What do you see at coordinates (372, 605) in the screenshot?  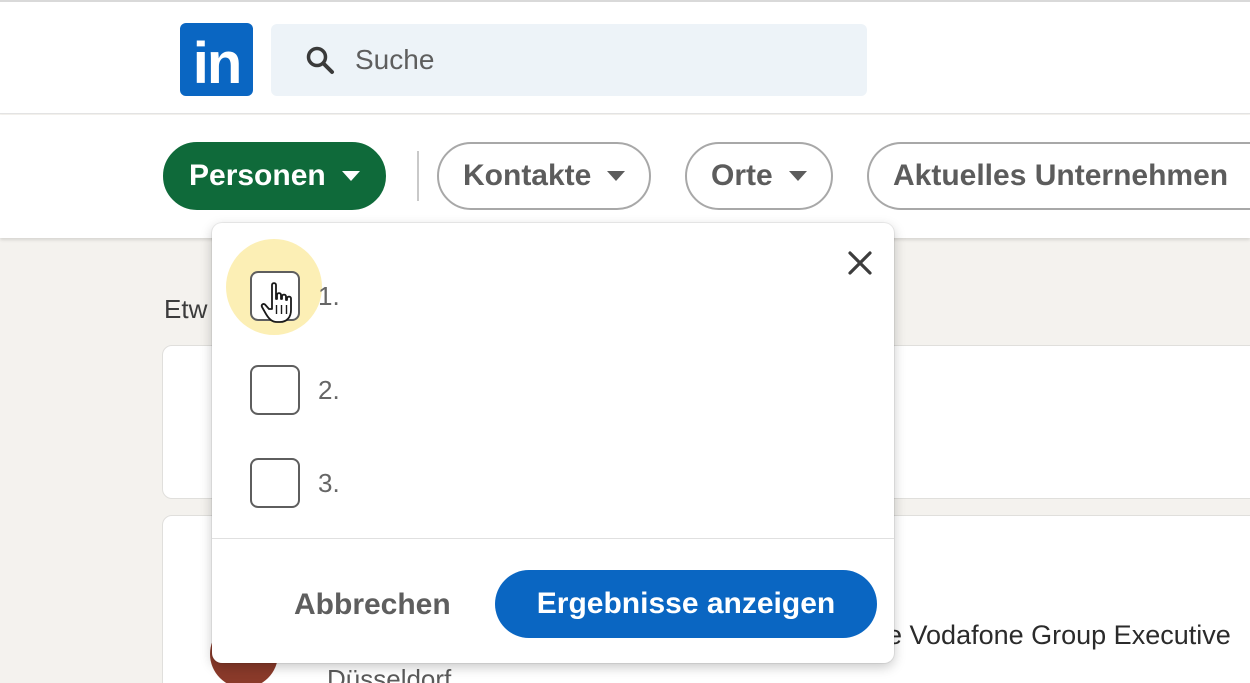 I see `cancel-button: Abbrechen` at bounding box center [372, 605].